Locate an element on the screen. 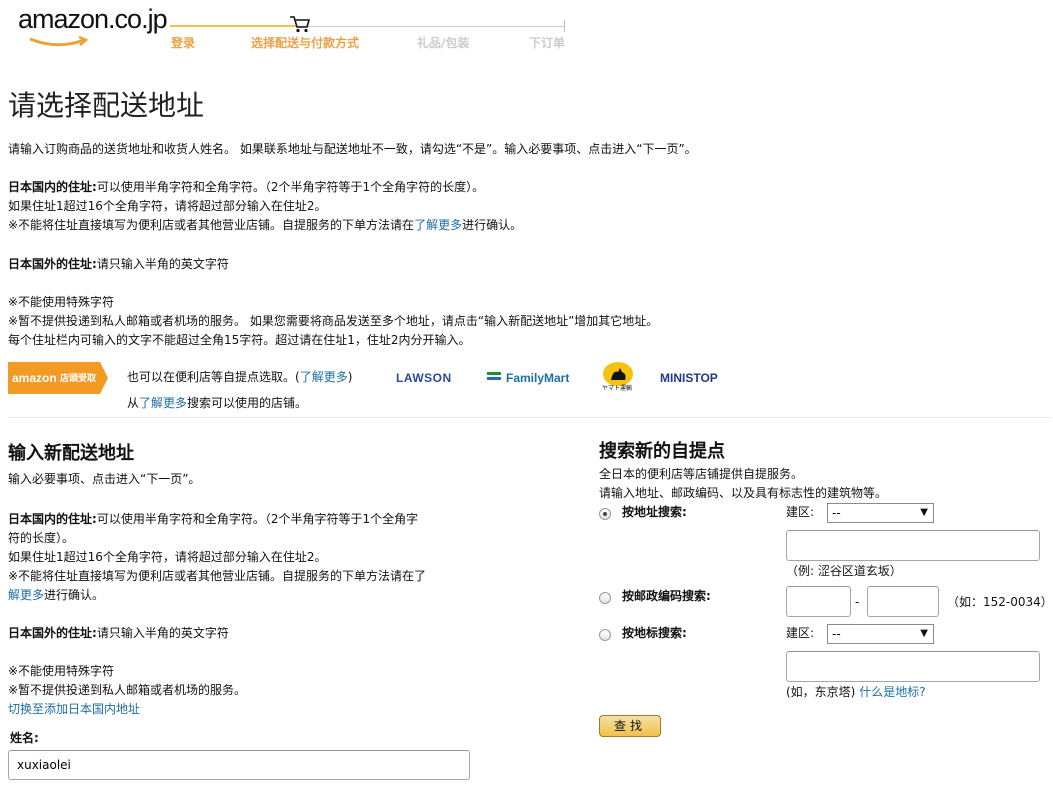 This screenshot has width=1053, height=788. overseas-label: 日本国外的住址: is located at coordinates (52, 264).